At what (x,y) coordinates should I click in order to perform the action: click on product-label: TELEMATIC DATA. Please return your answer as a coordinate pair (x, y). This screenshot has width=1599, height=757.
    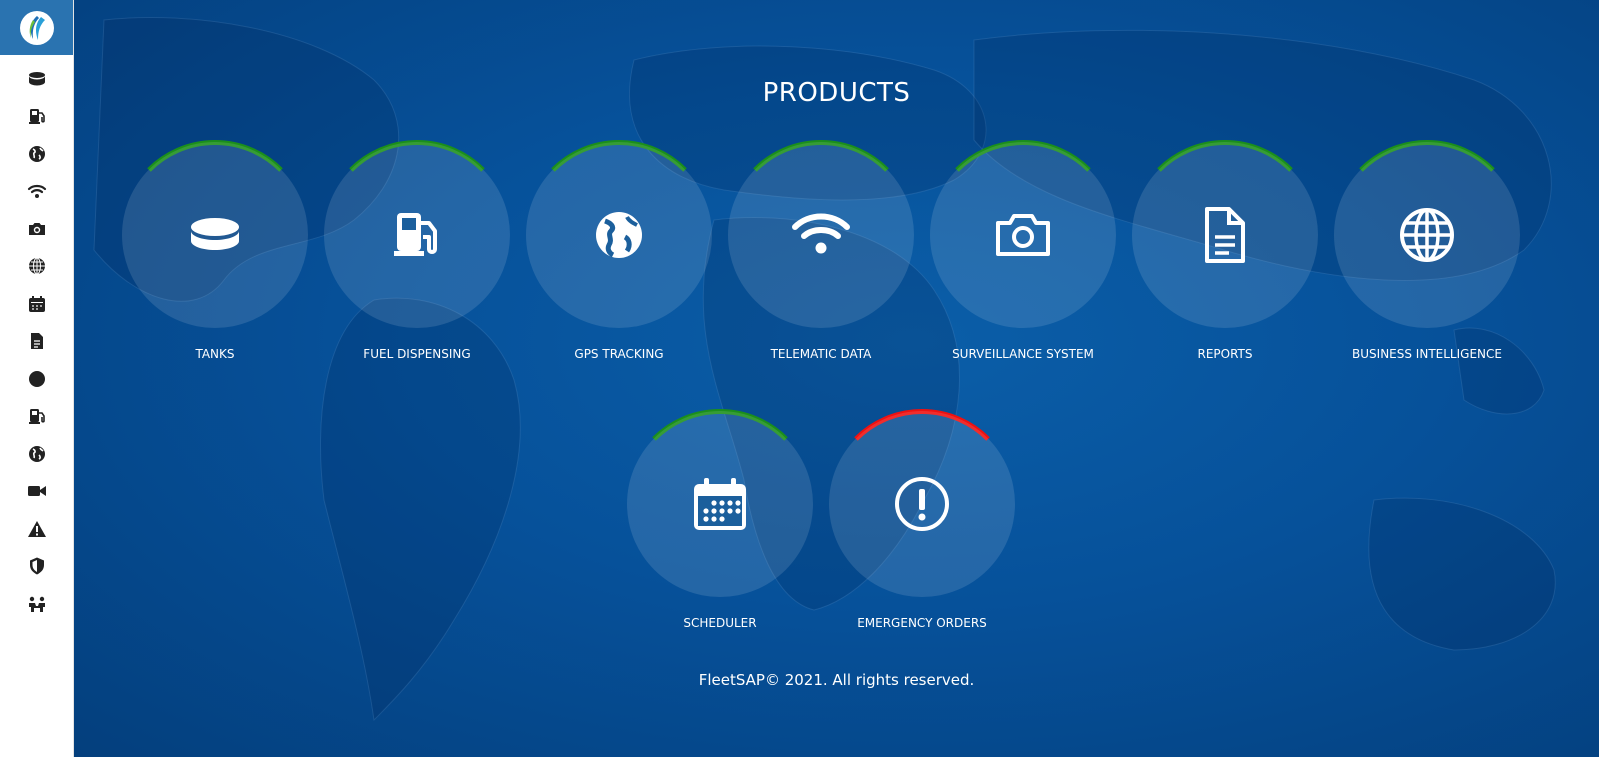
    Looking at the image, I should click on (821, 354).